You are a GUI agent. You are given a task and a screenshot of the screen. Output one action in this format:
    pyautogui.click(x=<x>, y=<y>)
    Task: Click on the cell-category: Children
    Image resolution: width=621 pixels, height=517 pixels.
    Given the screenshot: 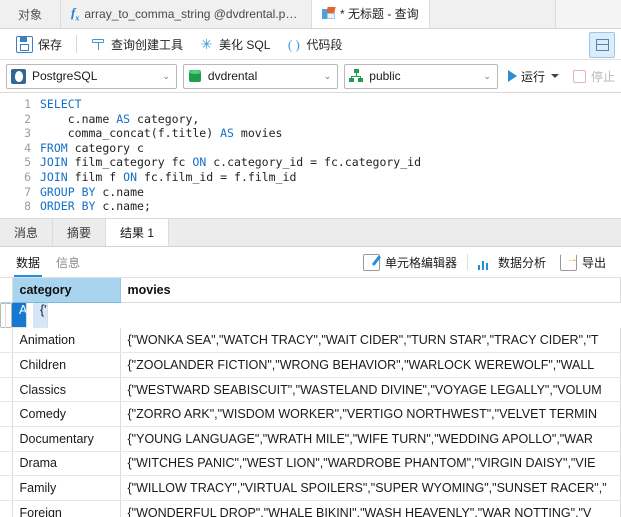 What is the action you would take?
    pyautogui.click(x=66, y=365)
    